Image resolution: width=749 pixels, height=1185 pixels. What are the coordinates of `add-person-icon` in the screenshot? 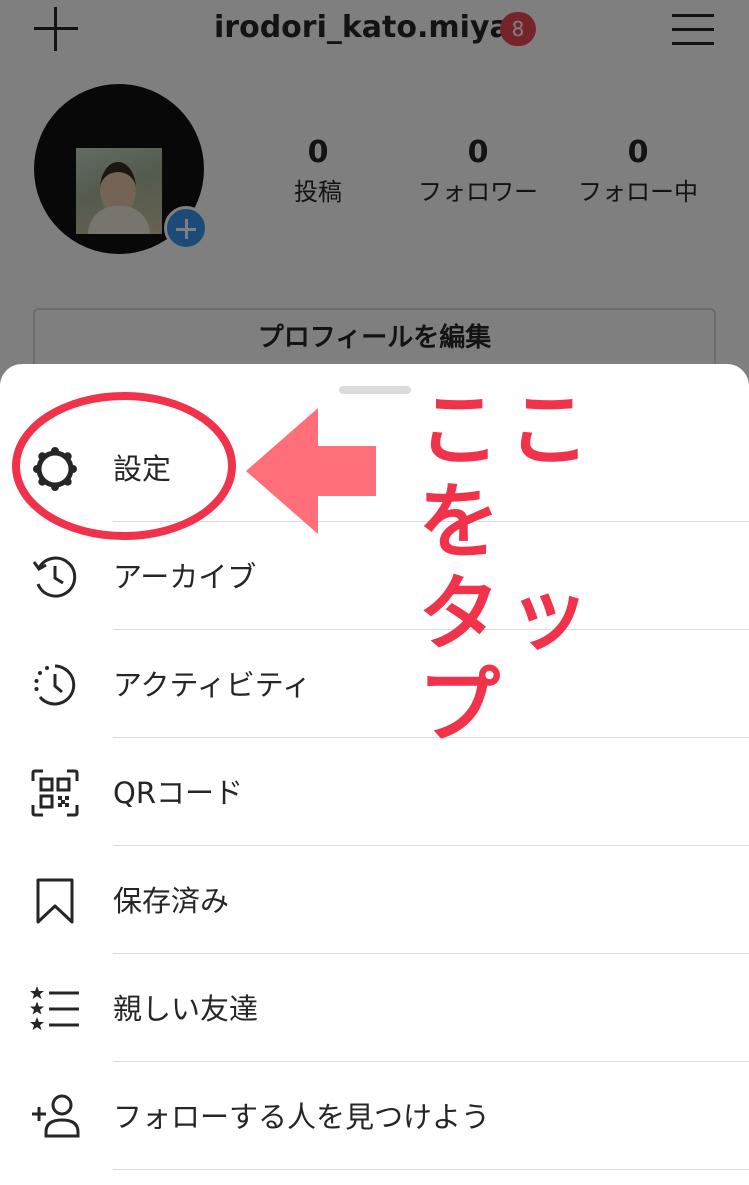 It's located at (55, 1117).